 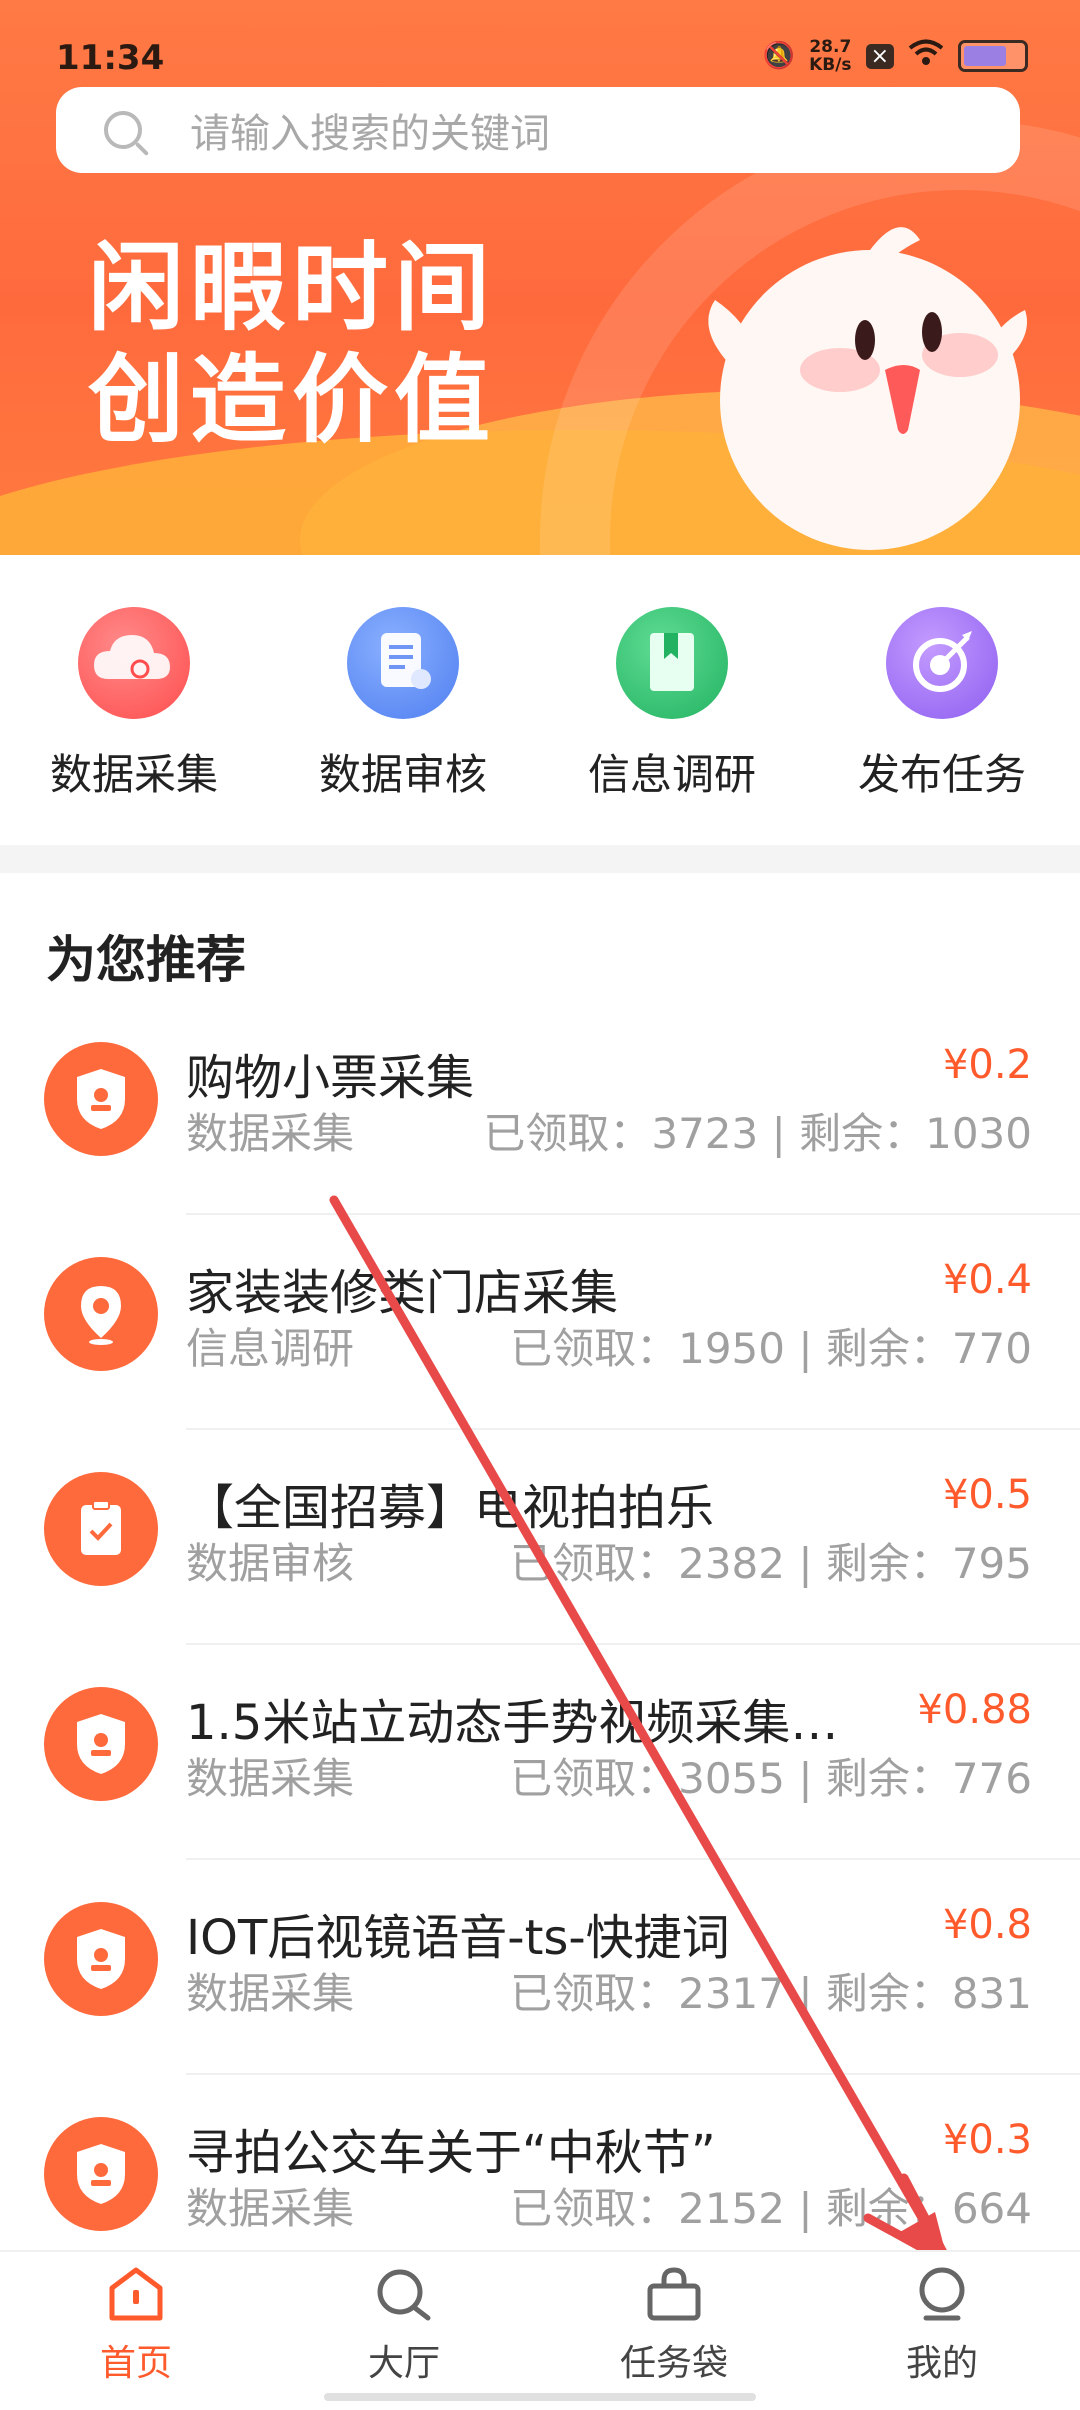 What do you see at coordinates (136, 2326) in the screenshot?
I see `nav-home: 首页` at bounding box center [136, 2326].